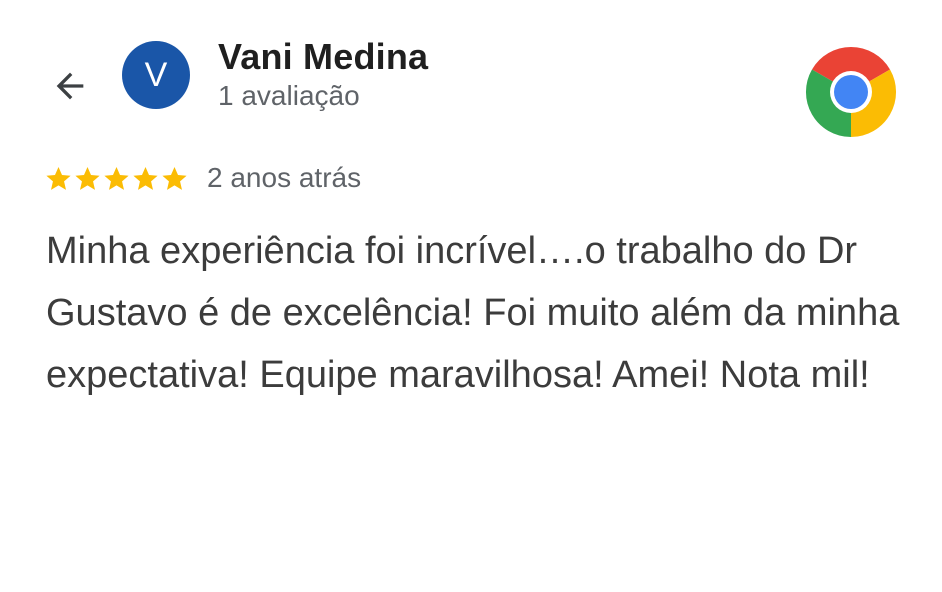  I want to click on rating-row: 2 anos atrás, so click(202, 178).